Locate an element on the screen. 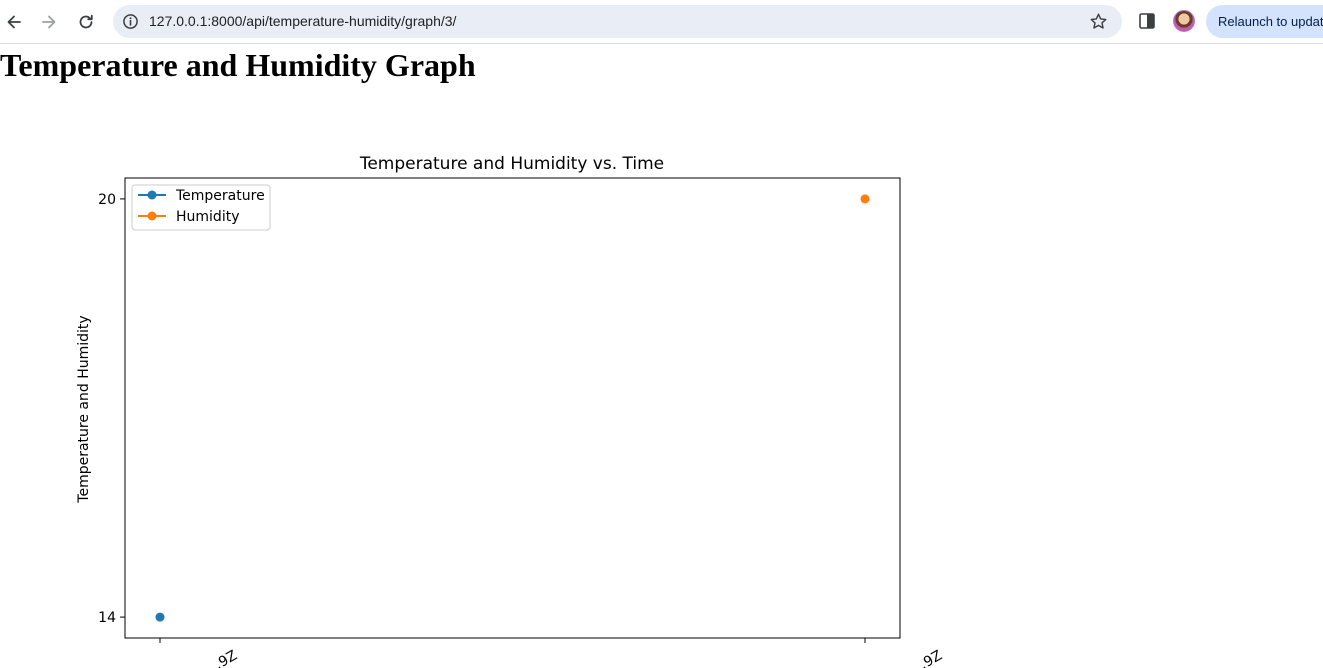  data-point-temperature is located at coordinates (160, 617).